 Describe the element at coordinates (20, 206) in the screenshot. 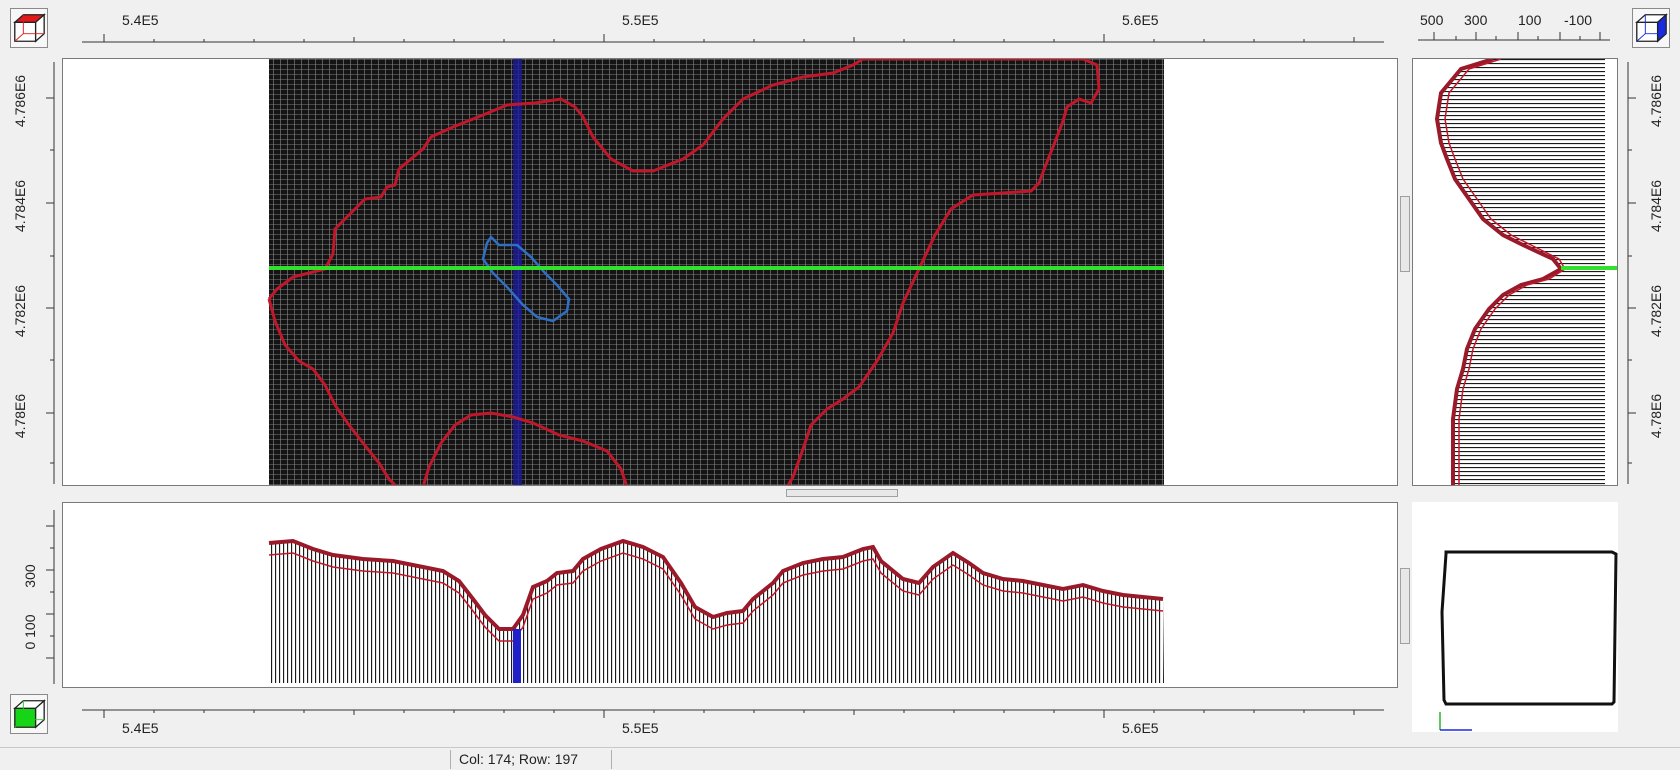

I see `left-ruler-label-2: 4.784E6` at that location.